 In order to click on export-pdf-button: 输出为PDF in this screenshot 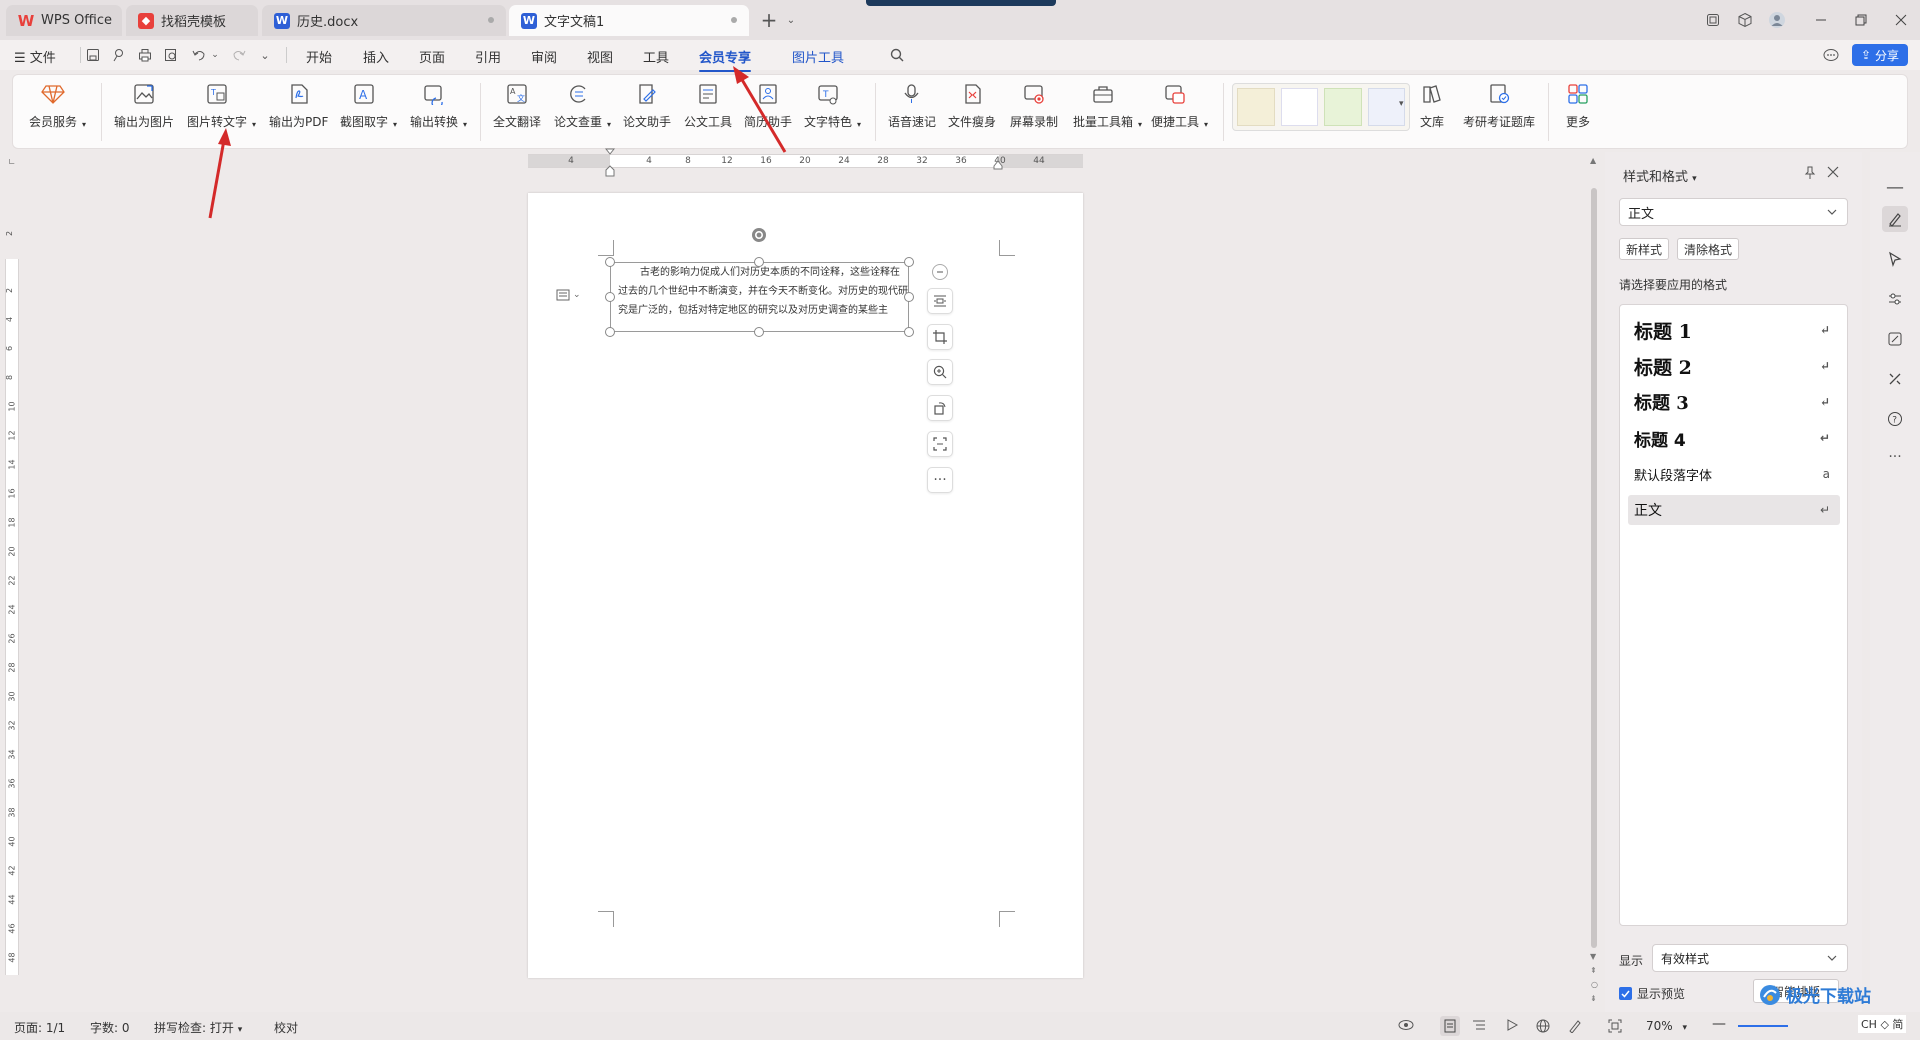, I will do `click(298, 105)`.